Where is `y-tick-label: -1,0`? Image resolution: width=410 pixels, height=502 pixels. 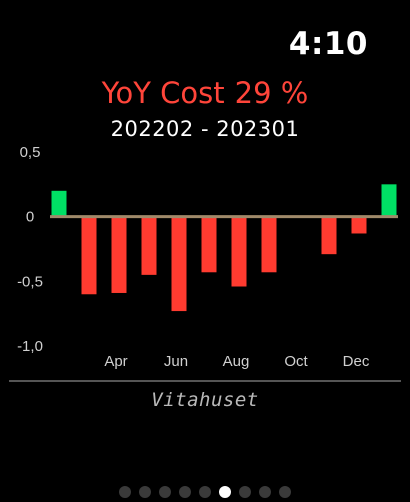
y-tick-label: -1,0 is located at coordinates (30, 346).